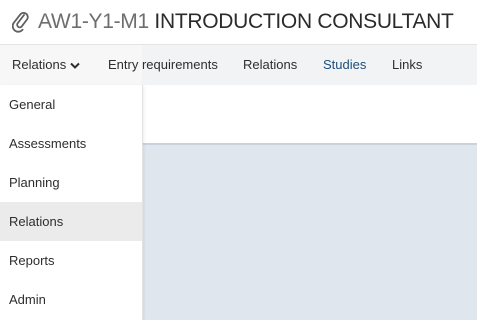 Image resolution: width=477 pixels, height=320 pixels. What do you see at coordinates (75, 65) in the screenshot?
I see `chevron-down-icon` at bounding box center [75, 65].